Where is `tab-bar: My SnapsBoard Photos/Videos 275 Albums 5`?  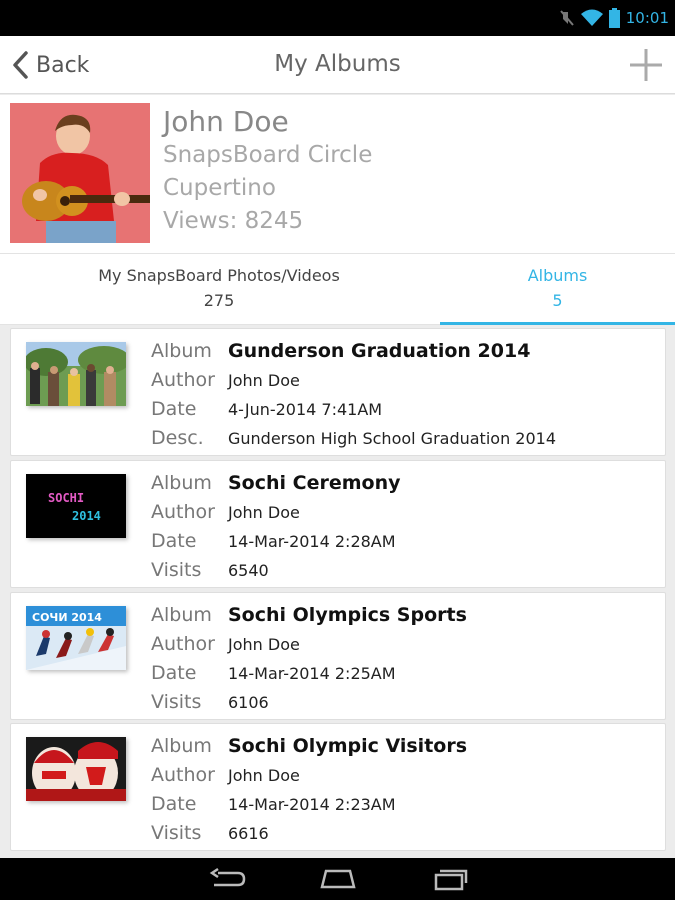
tab-bar: My SnapsBoard Photos/Videos 275 Albums 5 is located at coordinates (337, 289).